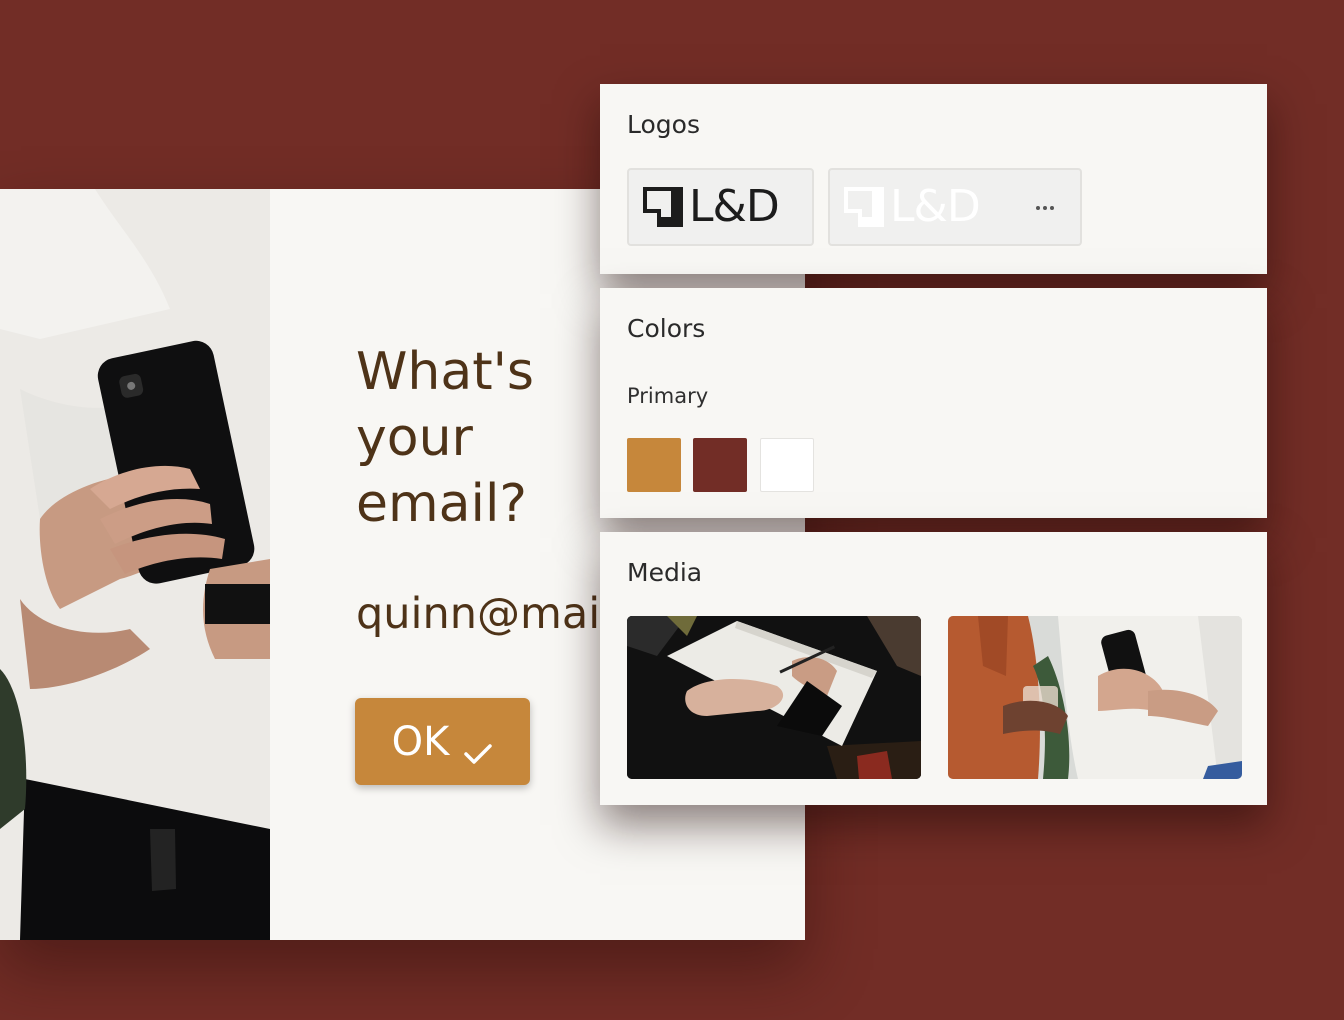 This screenshot has width=1344, height=1020. What do you see at coordinates (665, 572) in the screenshot?
I see `media-title: Media` at bounding box center [665, 572].